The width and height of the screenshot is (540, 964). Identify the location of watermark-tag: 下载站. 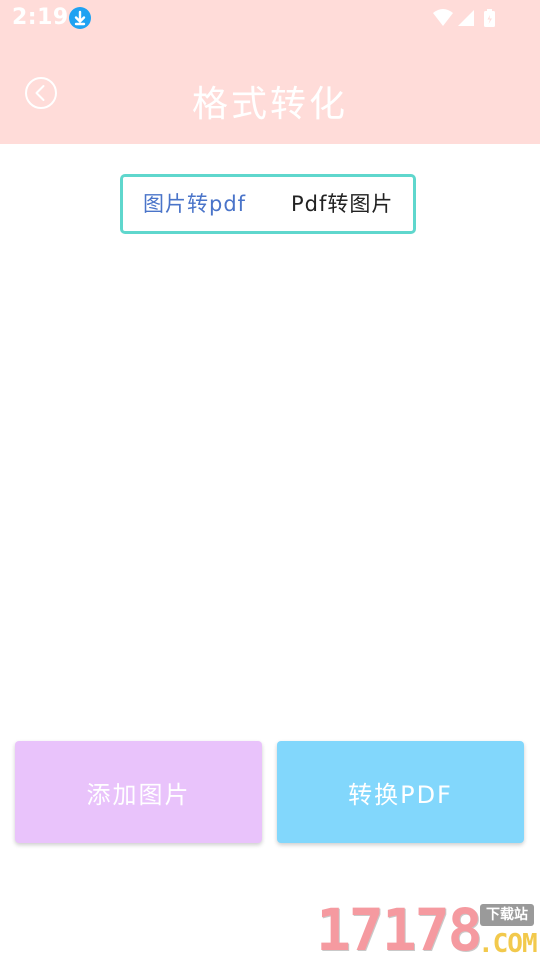
(507, 915).